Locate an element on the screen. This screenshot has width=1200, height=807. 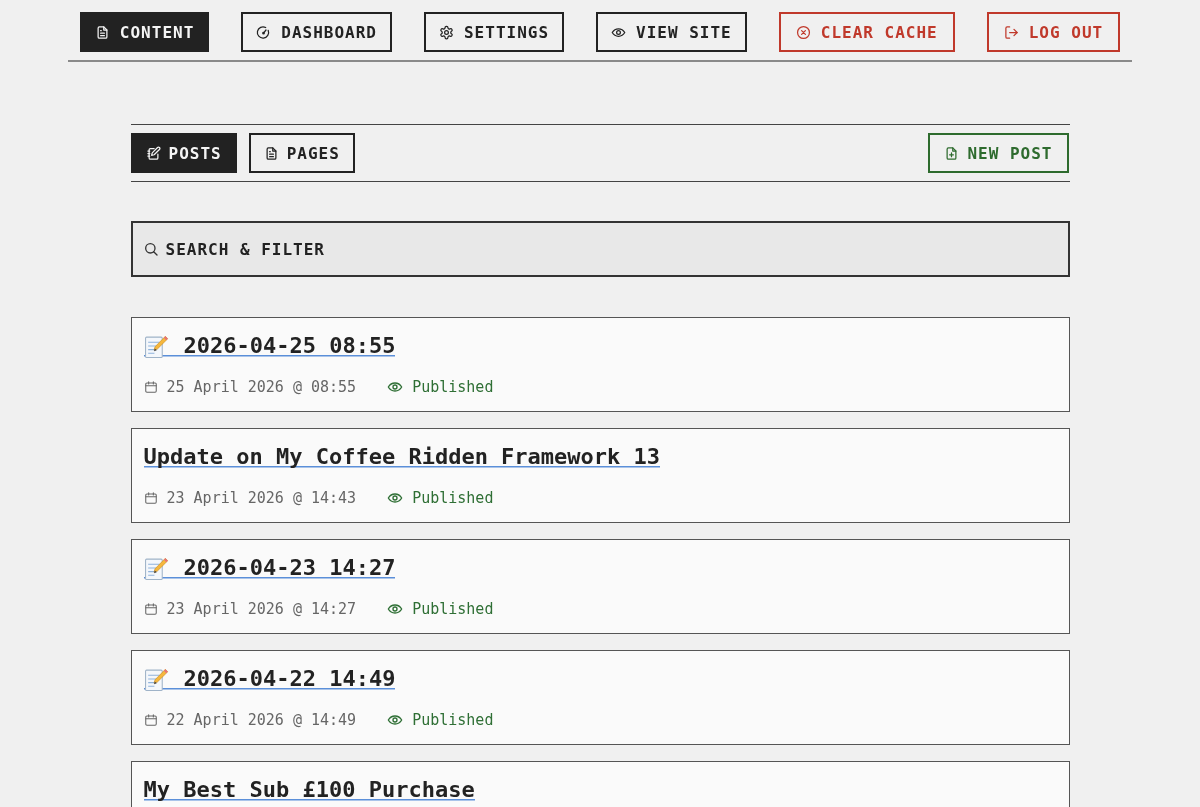
file-plus-icon is located at coordinates (952, 153).